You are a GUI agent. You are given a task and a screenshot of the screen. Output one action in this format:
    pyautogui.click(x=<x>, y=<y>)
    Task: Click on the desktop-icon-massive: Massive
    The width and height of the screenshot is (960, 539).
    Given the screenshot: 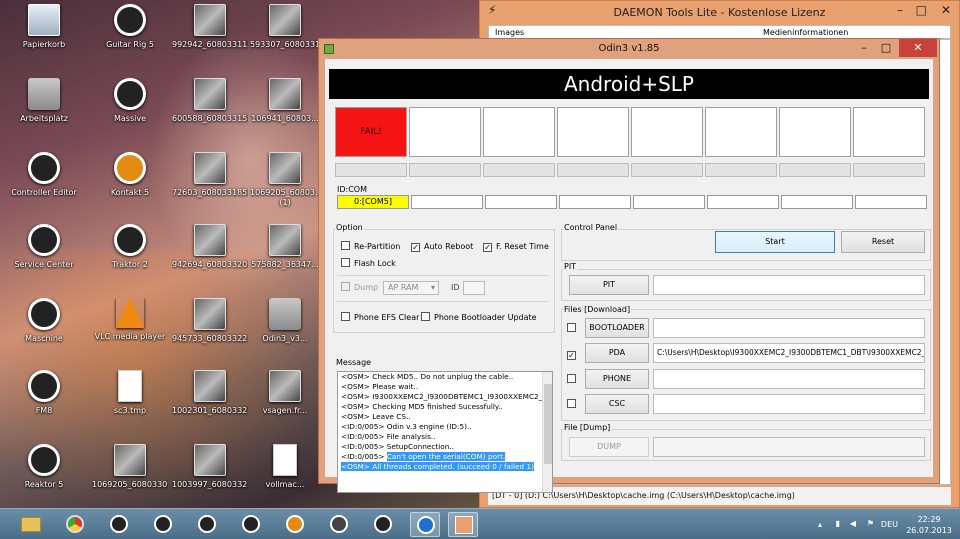 What is the action you would take?
    pyautogui.click(x=130, y=111)
    